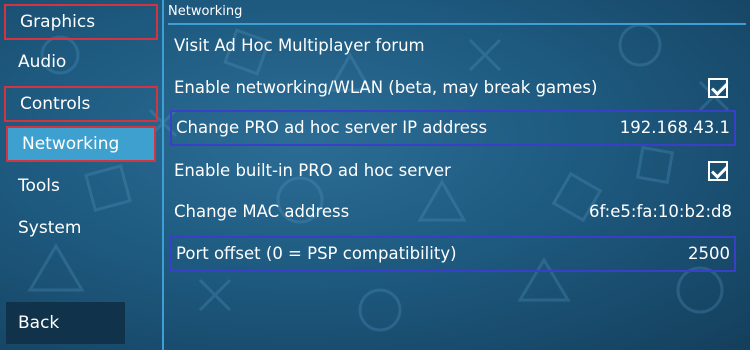  I want to click on sidebar-item-controls: Controls, so click(81, 104).